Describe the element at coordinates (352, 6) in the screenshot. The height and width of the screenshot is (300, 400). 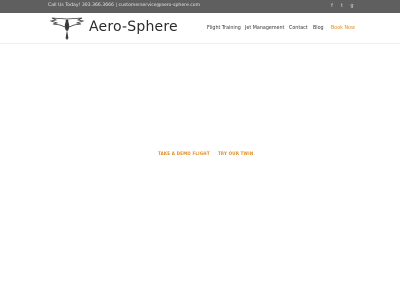
I see `google-plus-icon: g` at that location.